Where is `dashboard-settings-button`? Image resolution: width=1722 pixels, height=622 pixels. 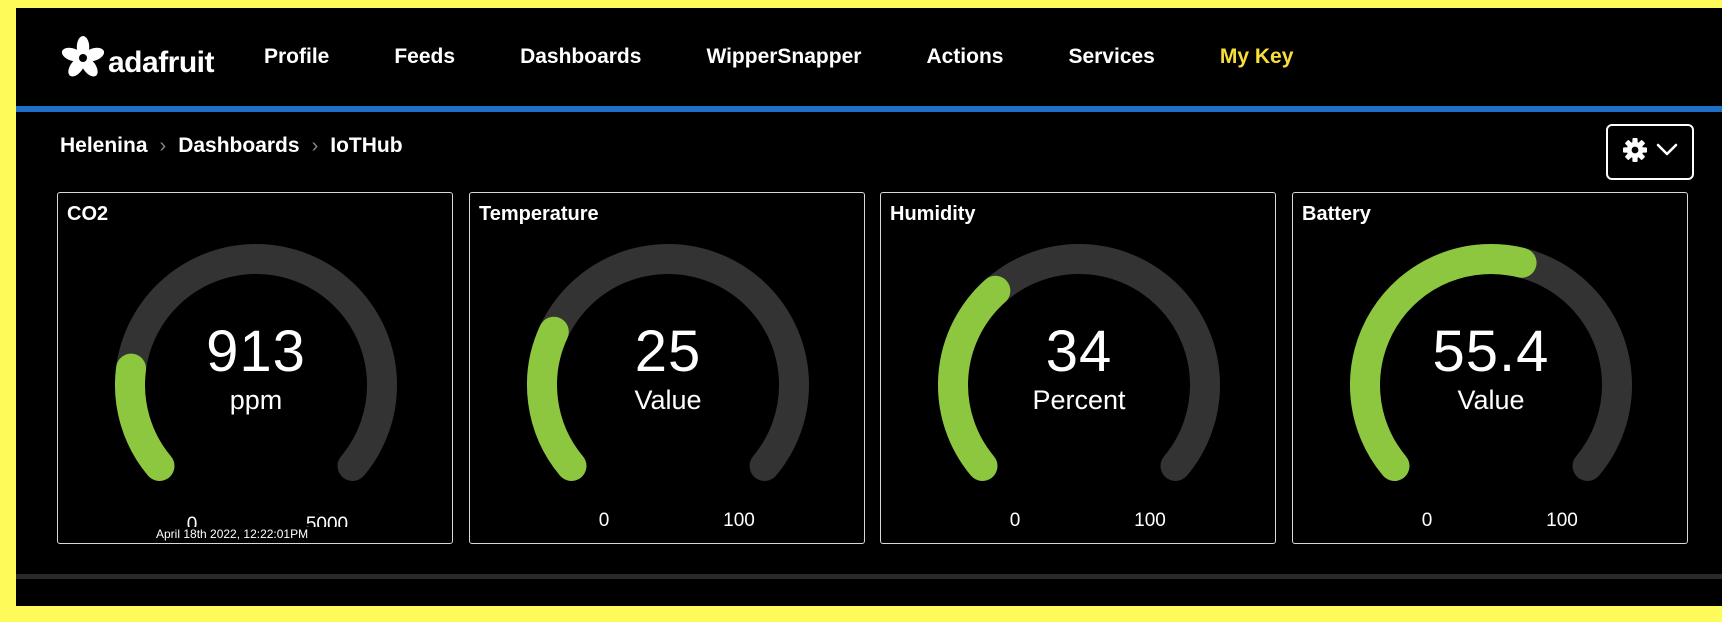 dashboard-settings-button is located at coordinates (1650, 152).